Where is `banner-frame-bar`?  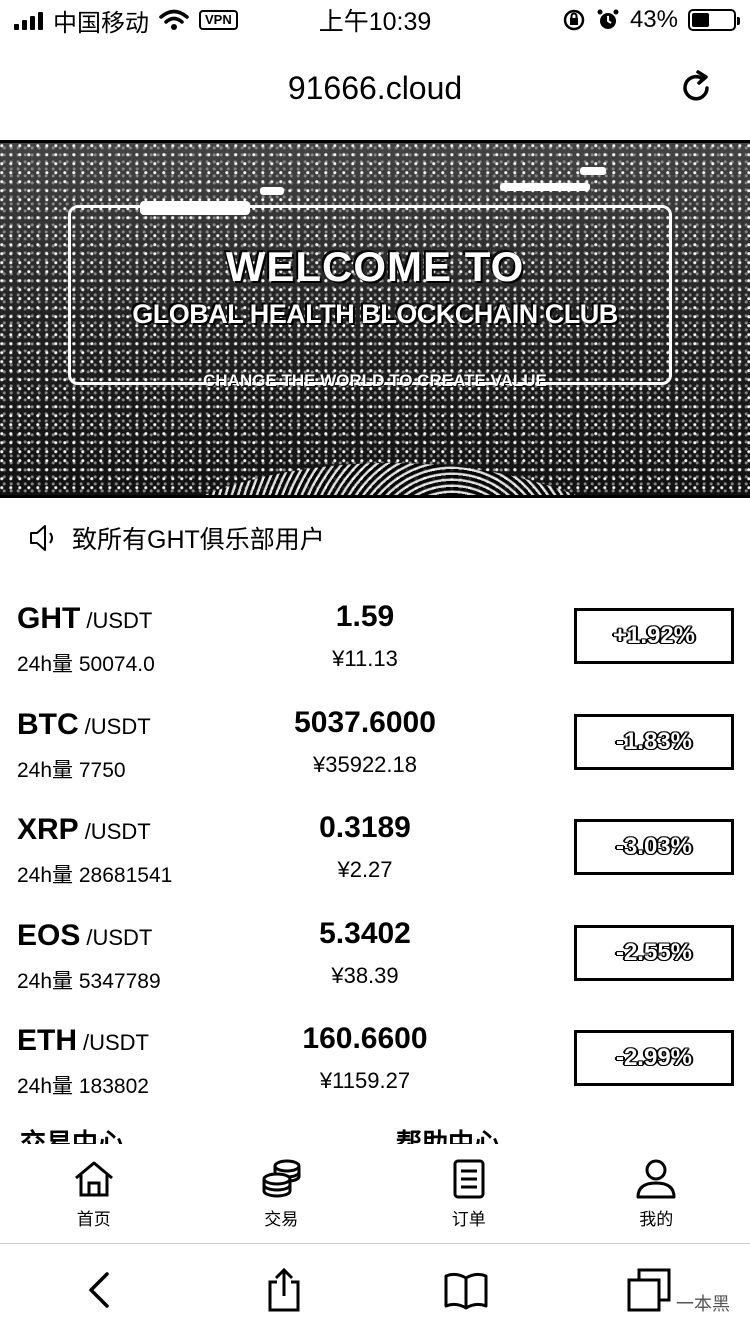 banner-frame-bar is located at coordinates (195, 208).